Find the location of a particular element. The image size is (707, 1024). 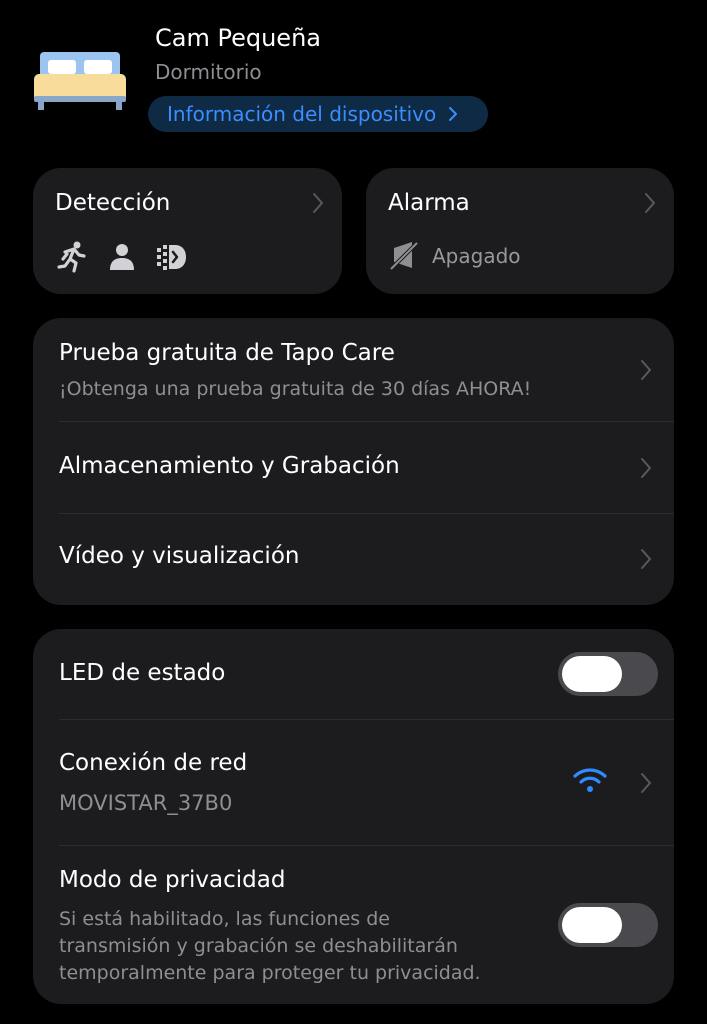

video-display-title: Vídeo y visualización is located at coordinates (179, 556).